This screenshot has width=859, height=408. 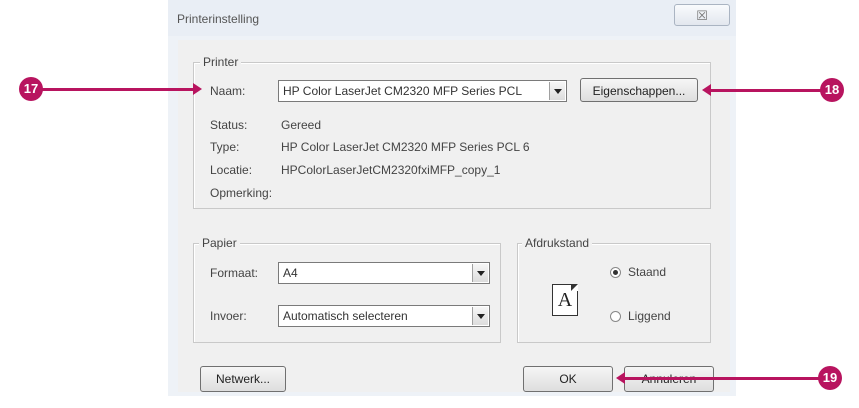 What do you see at coordinates (568, 379) in the screenshot?
I see `ok-button: OK` at bounding box center [568, 379].